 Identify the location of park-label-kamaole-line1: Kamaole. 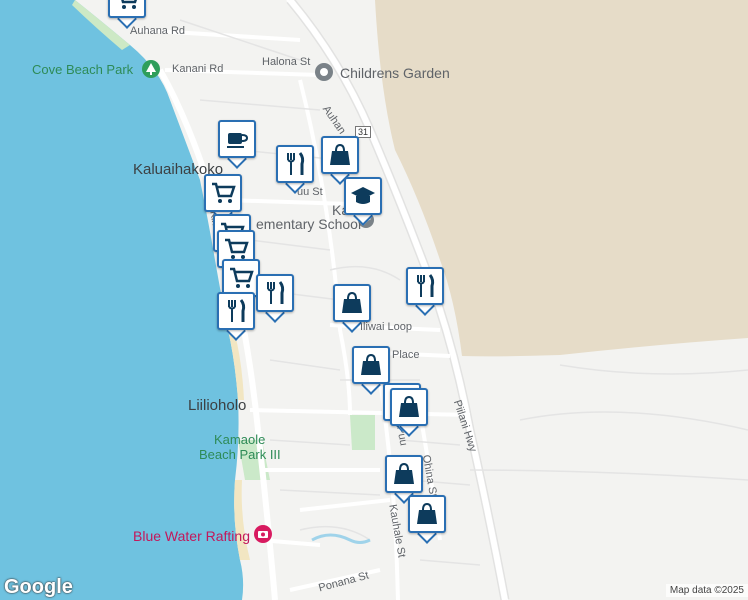
(240, 439).